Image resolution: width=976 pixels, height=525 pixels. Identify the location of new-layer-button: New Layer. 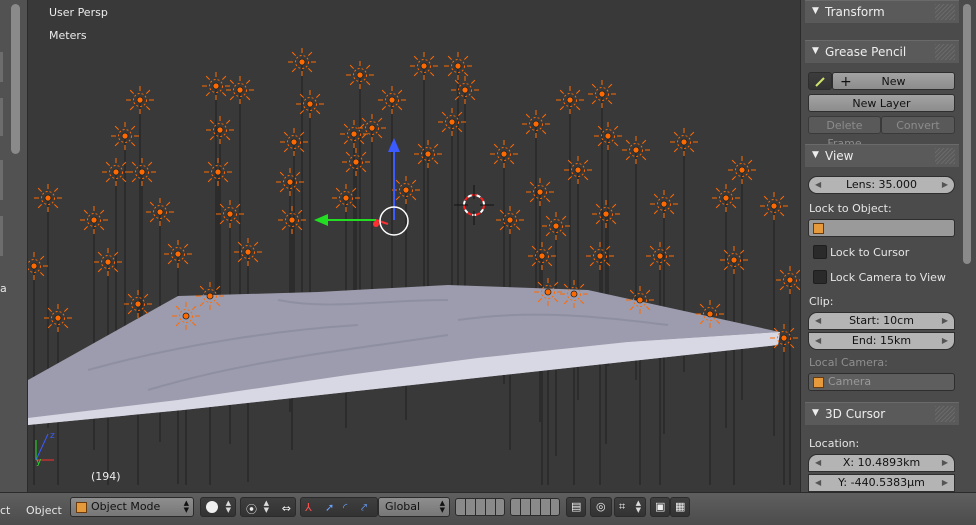
(881, 103).